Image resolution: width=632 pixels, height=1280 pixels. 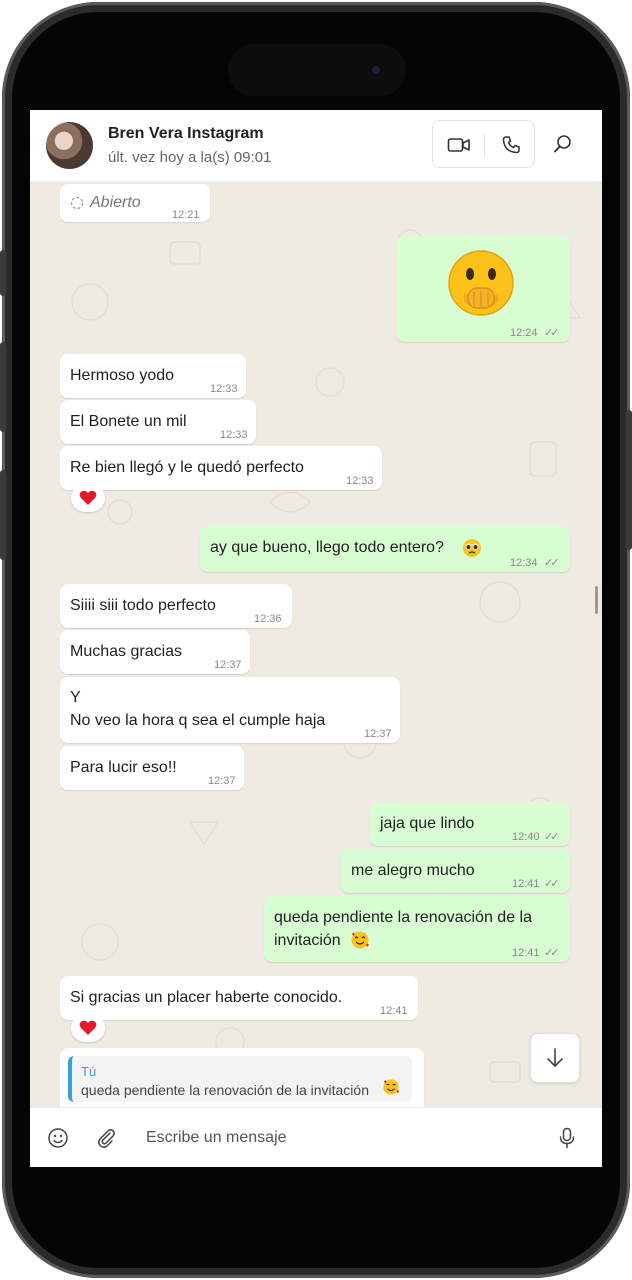 I want to click on dynamic-island, so click(x=317, y=70).